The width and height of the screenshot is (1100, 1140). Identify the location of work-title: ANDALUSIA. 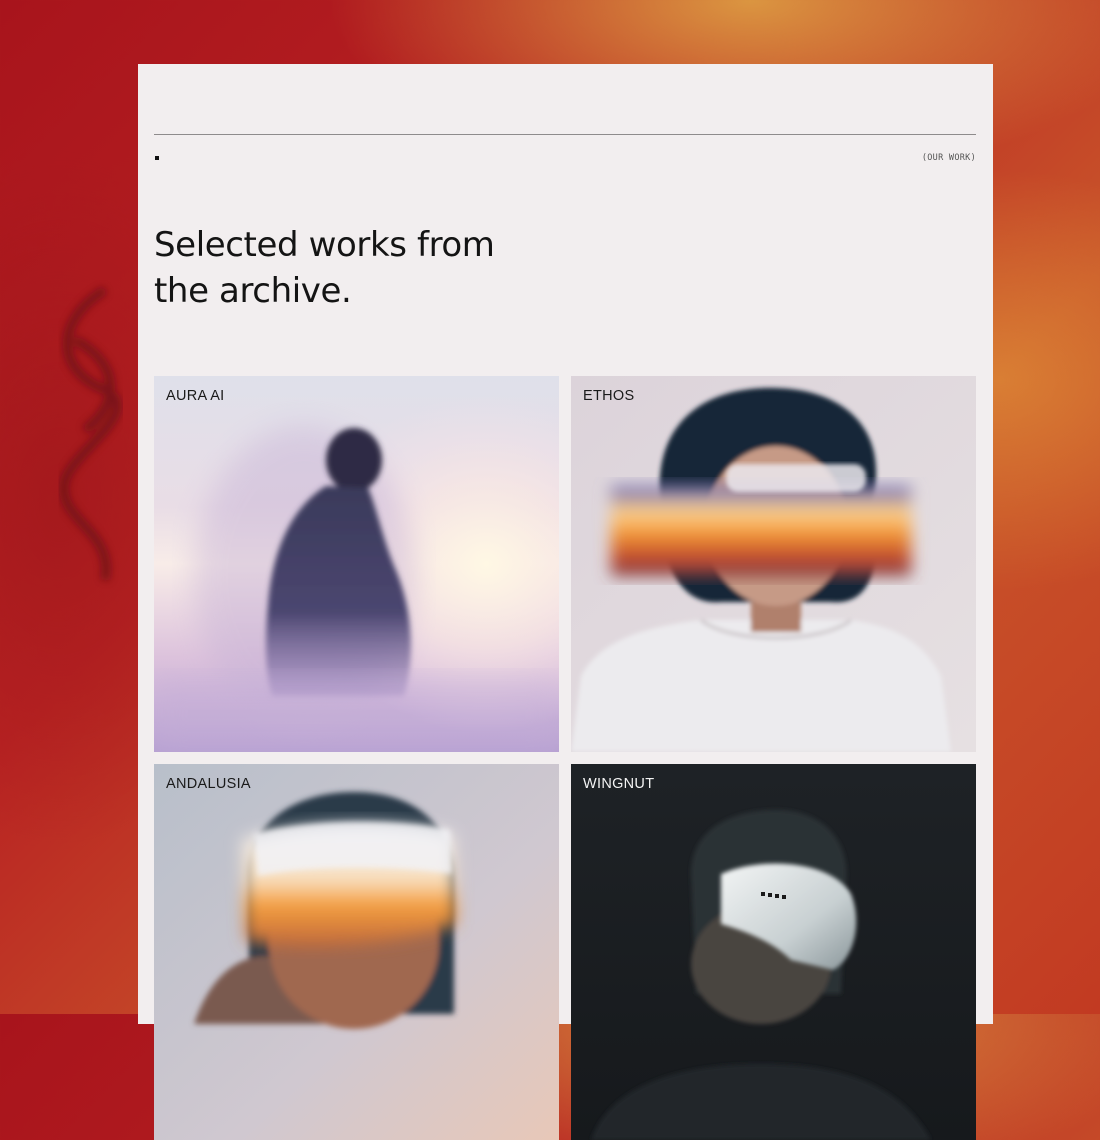
(208, 784).